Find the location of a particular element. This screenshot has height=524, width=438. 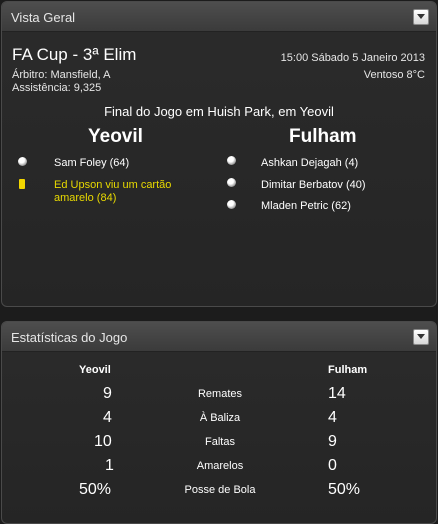

stat-label: Remates is located at coordinates (220, 394).